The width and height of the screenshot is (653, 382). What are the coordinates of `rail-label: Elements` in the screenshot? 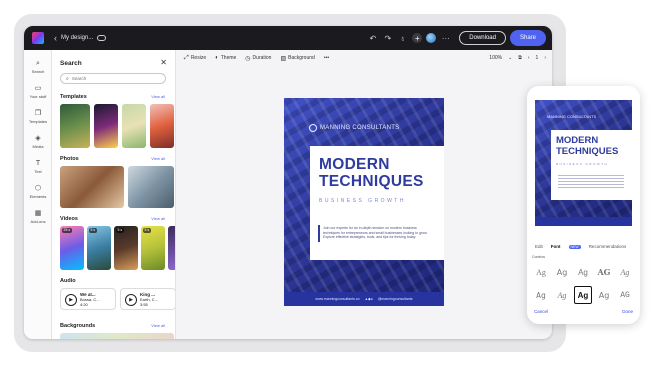 It's located at (38, 196).